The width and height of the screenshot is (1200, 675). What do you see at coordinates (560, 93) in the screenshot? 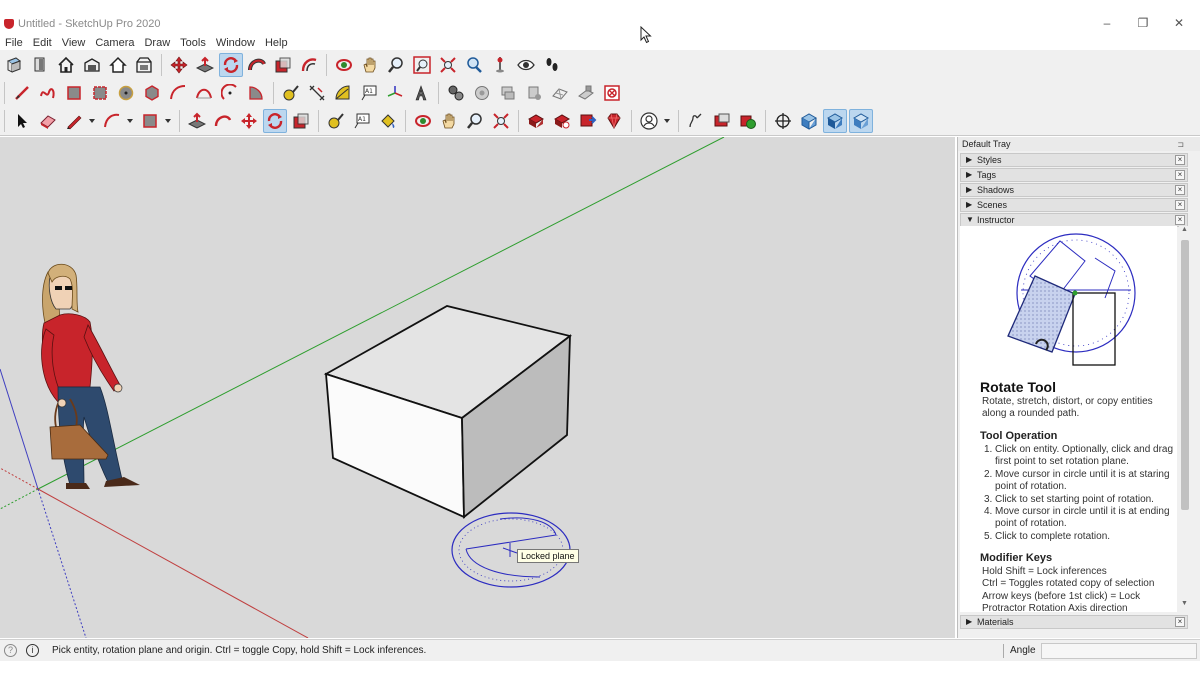
I see `sandbox-button` at bounding box center [560, 93].